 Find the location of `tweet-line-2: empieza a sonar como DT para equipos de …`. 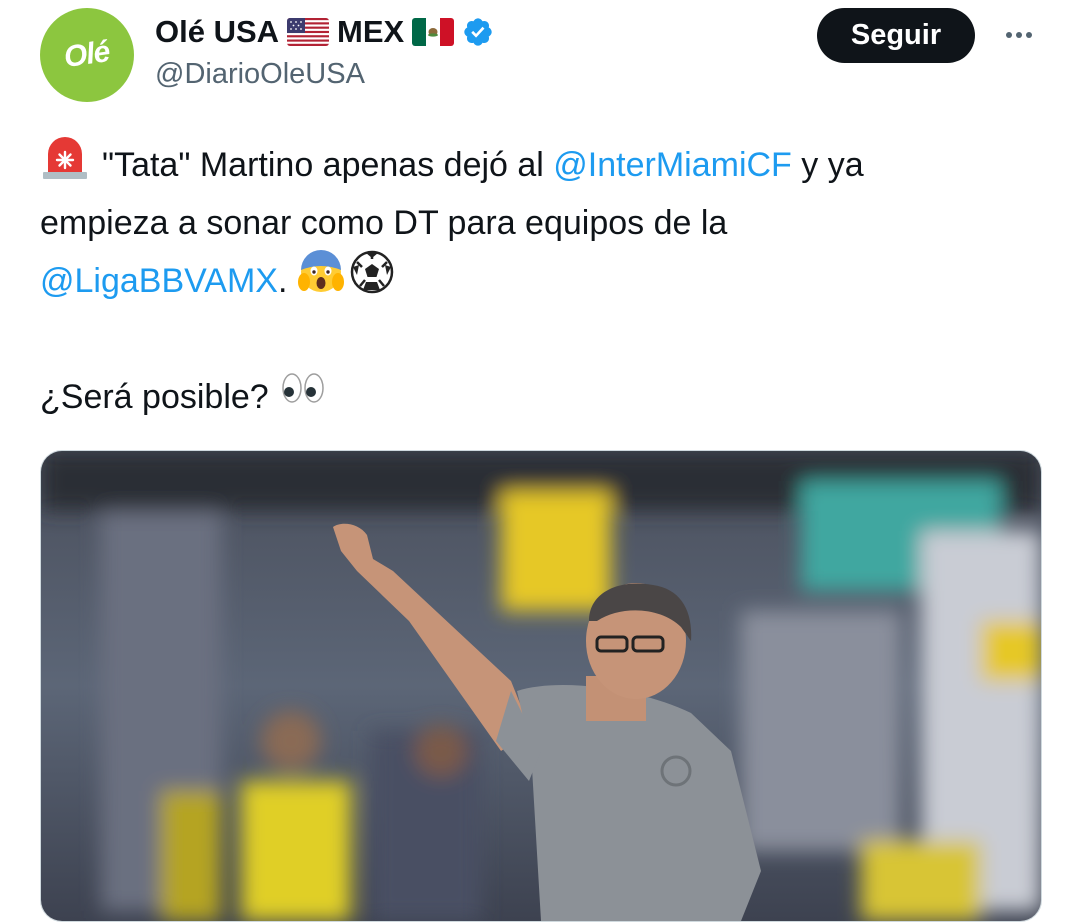

tweet-line-2: empieza a sonar como DT para equipos de … is located at coordinates (545, 223).